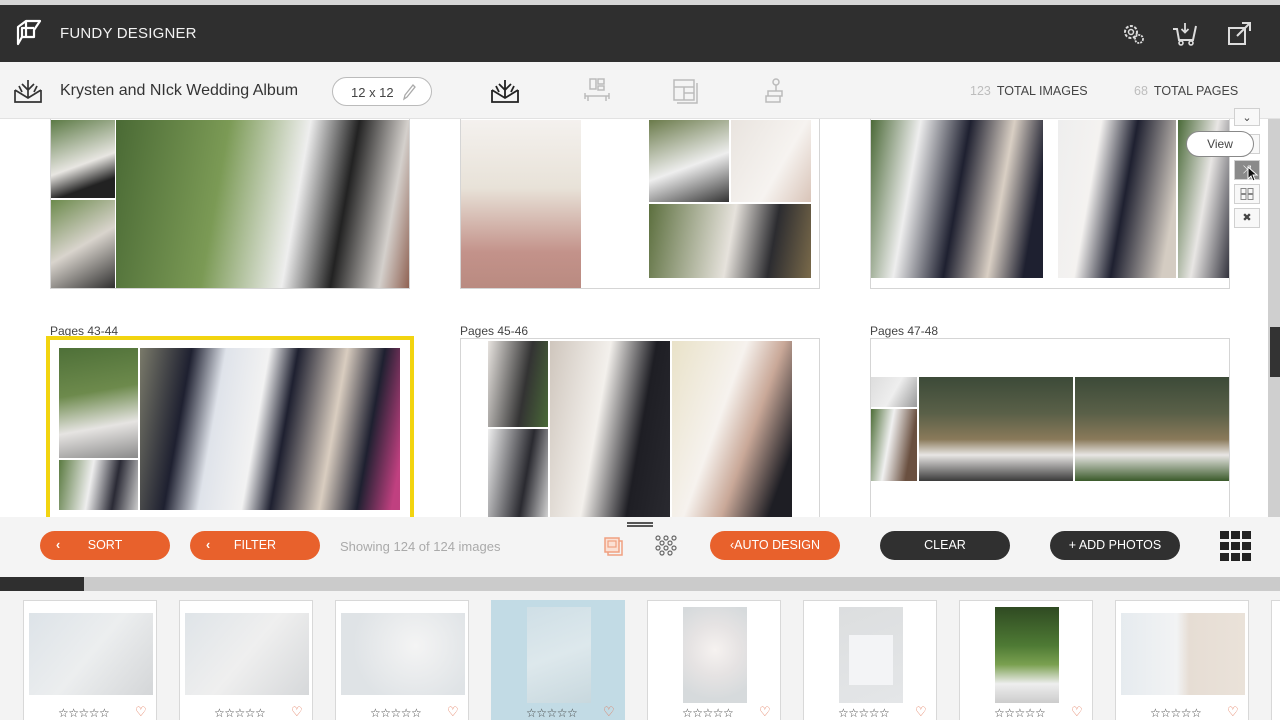 The width and height of the screenshot is (1280, 720). I want to click on resize-handle, so click(640, 524).